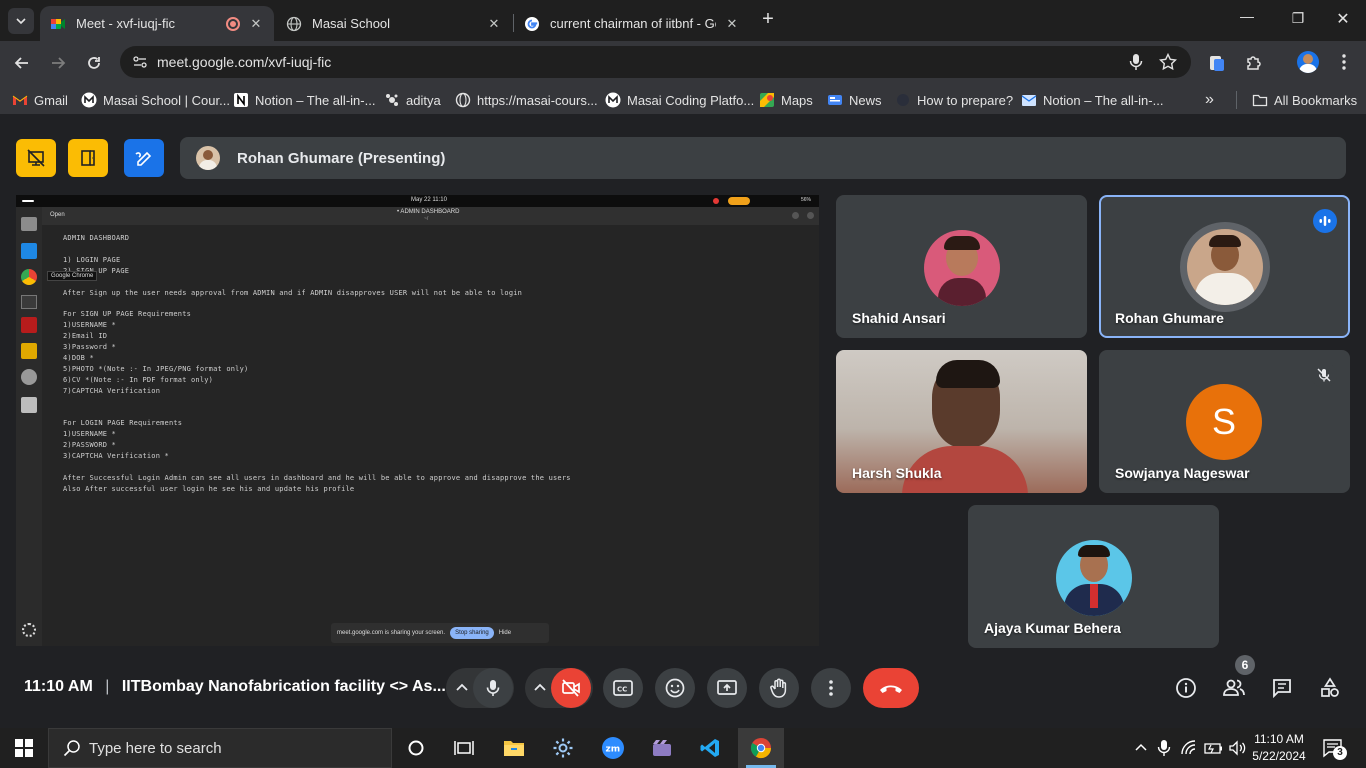 The width and height of the screenshot is (1366, 768). What do you see at coordinates (806, 200) in the screenshot?
I see `shared-battery: 56%` at bounding box center [806, 200].